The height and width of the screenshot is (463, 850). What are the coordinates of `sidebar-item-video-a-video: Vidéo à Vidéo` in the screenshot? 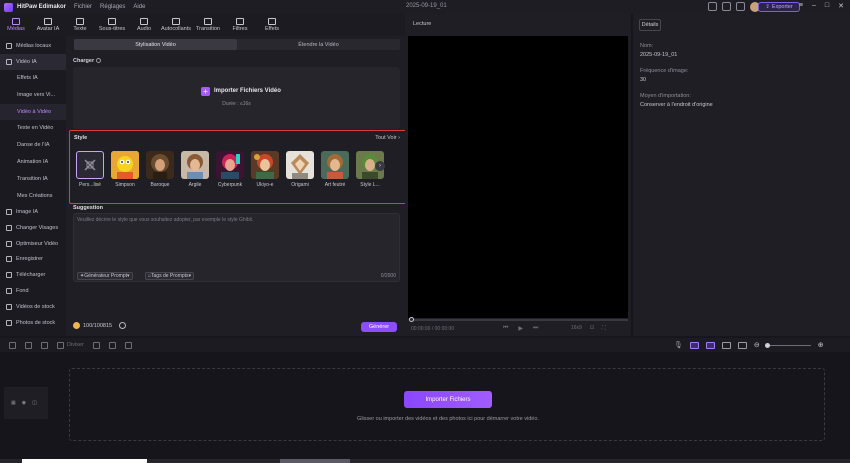 It's located at (33, 112).